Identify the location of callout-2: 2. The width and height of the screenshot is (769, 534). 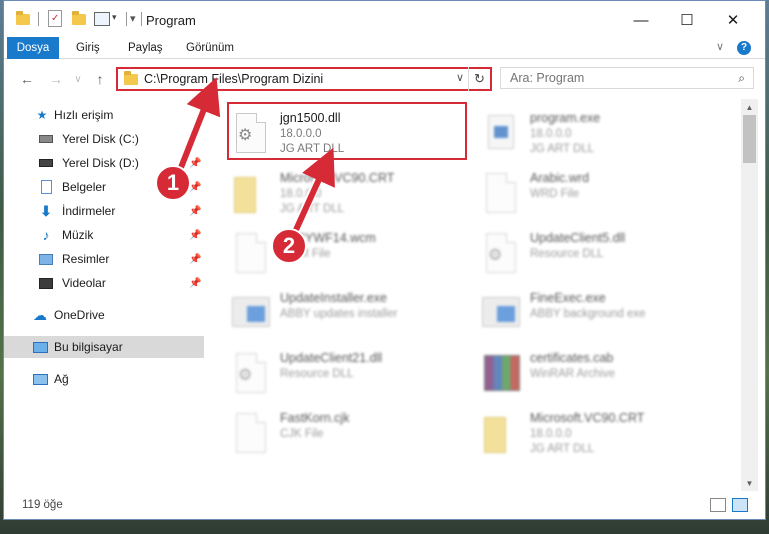
(289, 246).